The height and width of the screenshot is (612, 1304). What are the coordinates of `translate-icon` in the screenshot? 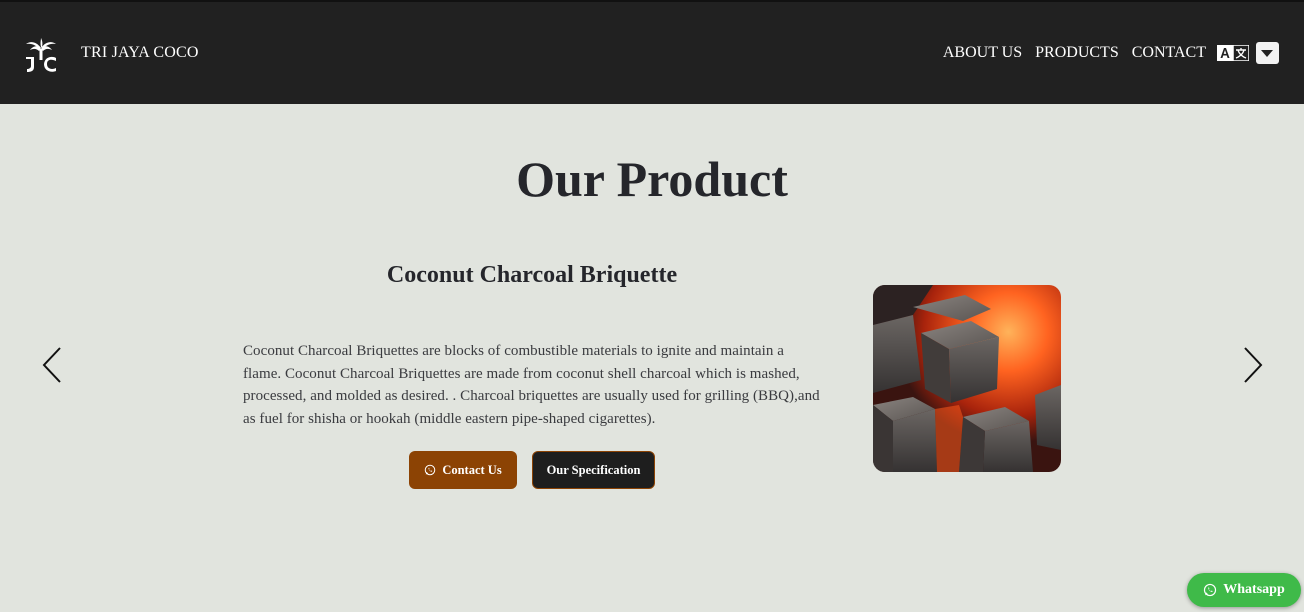 It's located at (1233, 53).